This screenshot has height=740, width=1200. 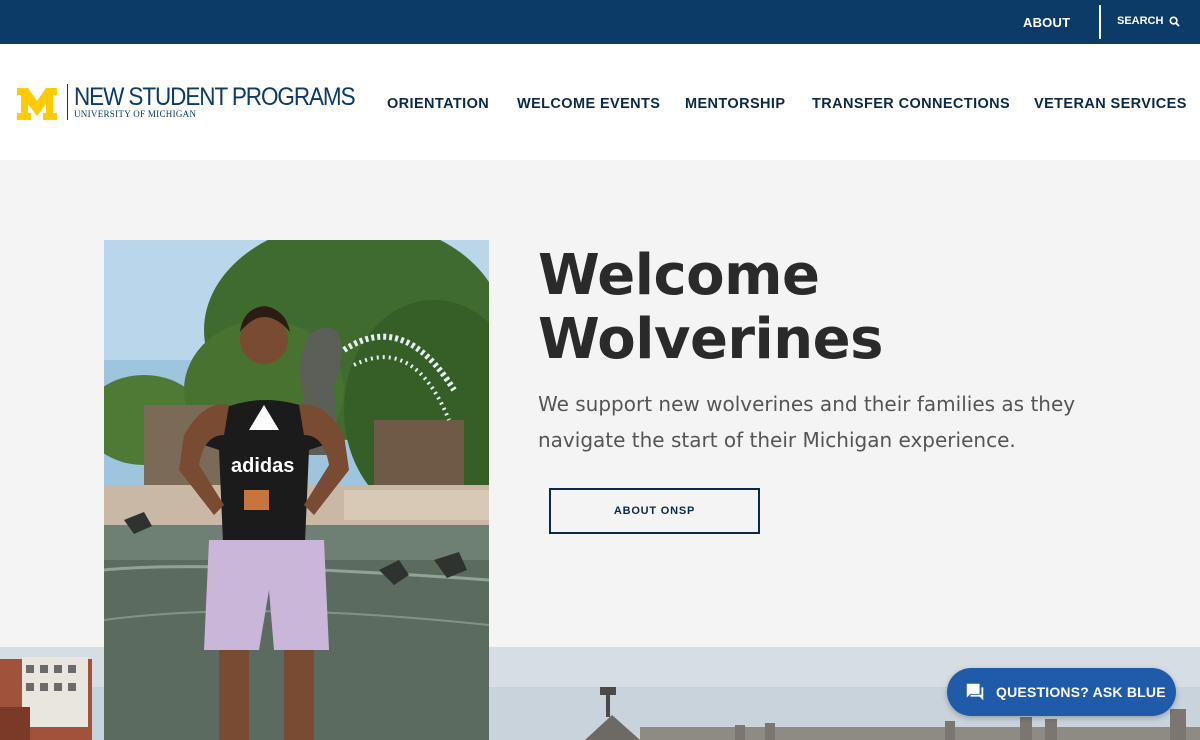 I want to click on search-icon, so click(x=1175, y=21).